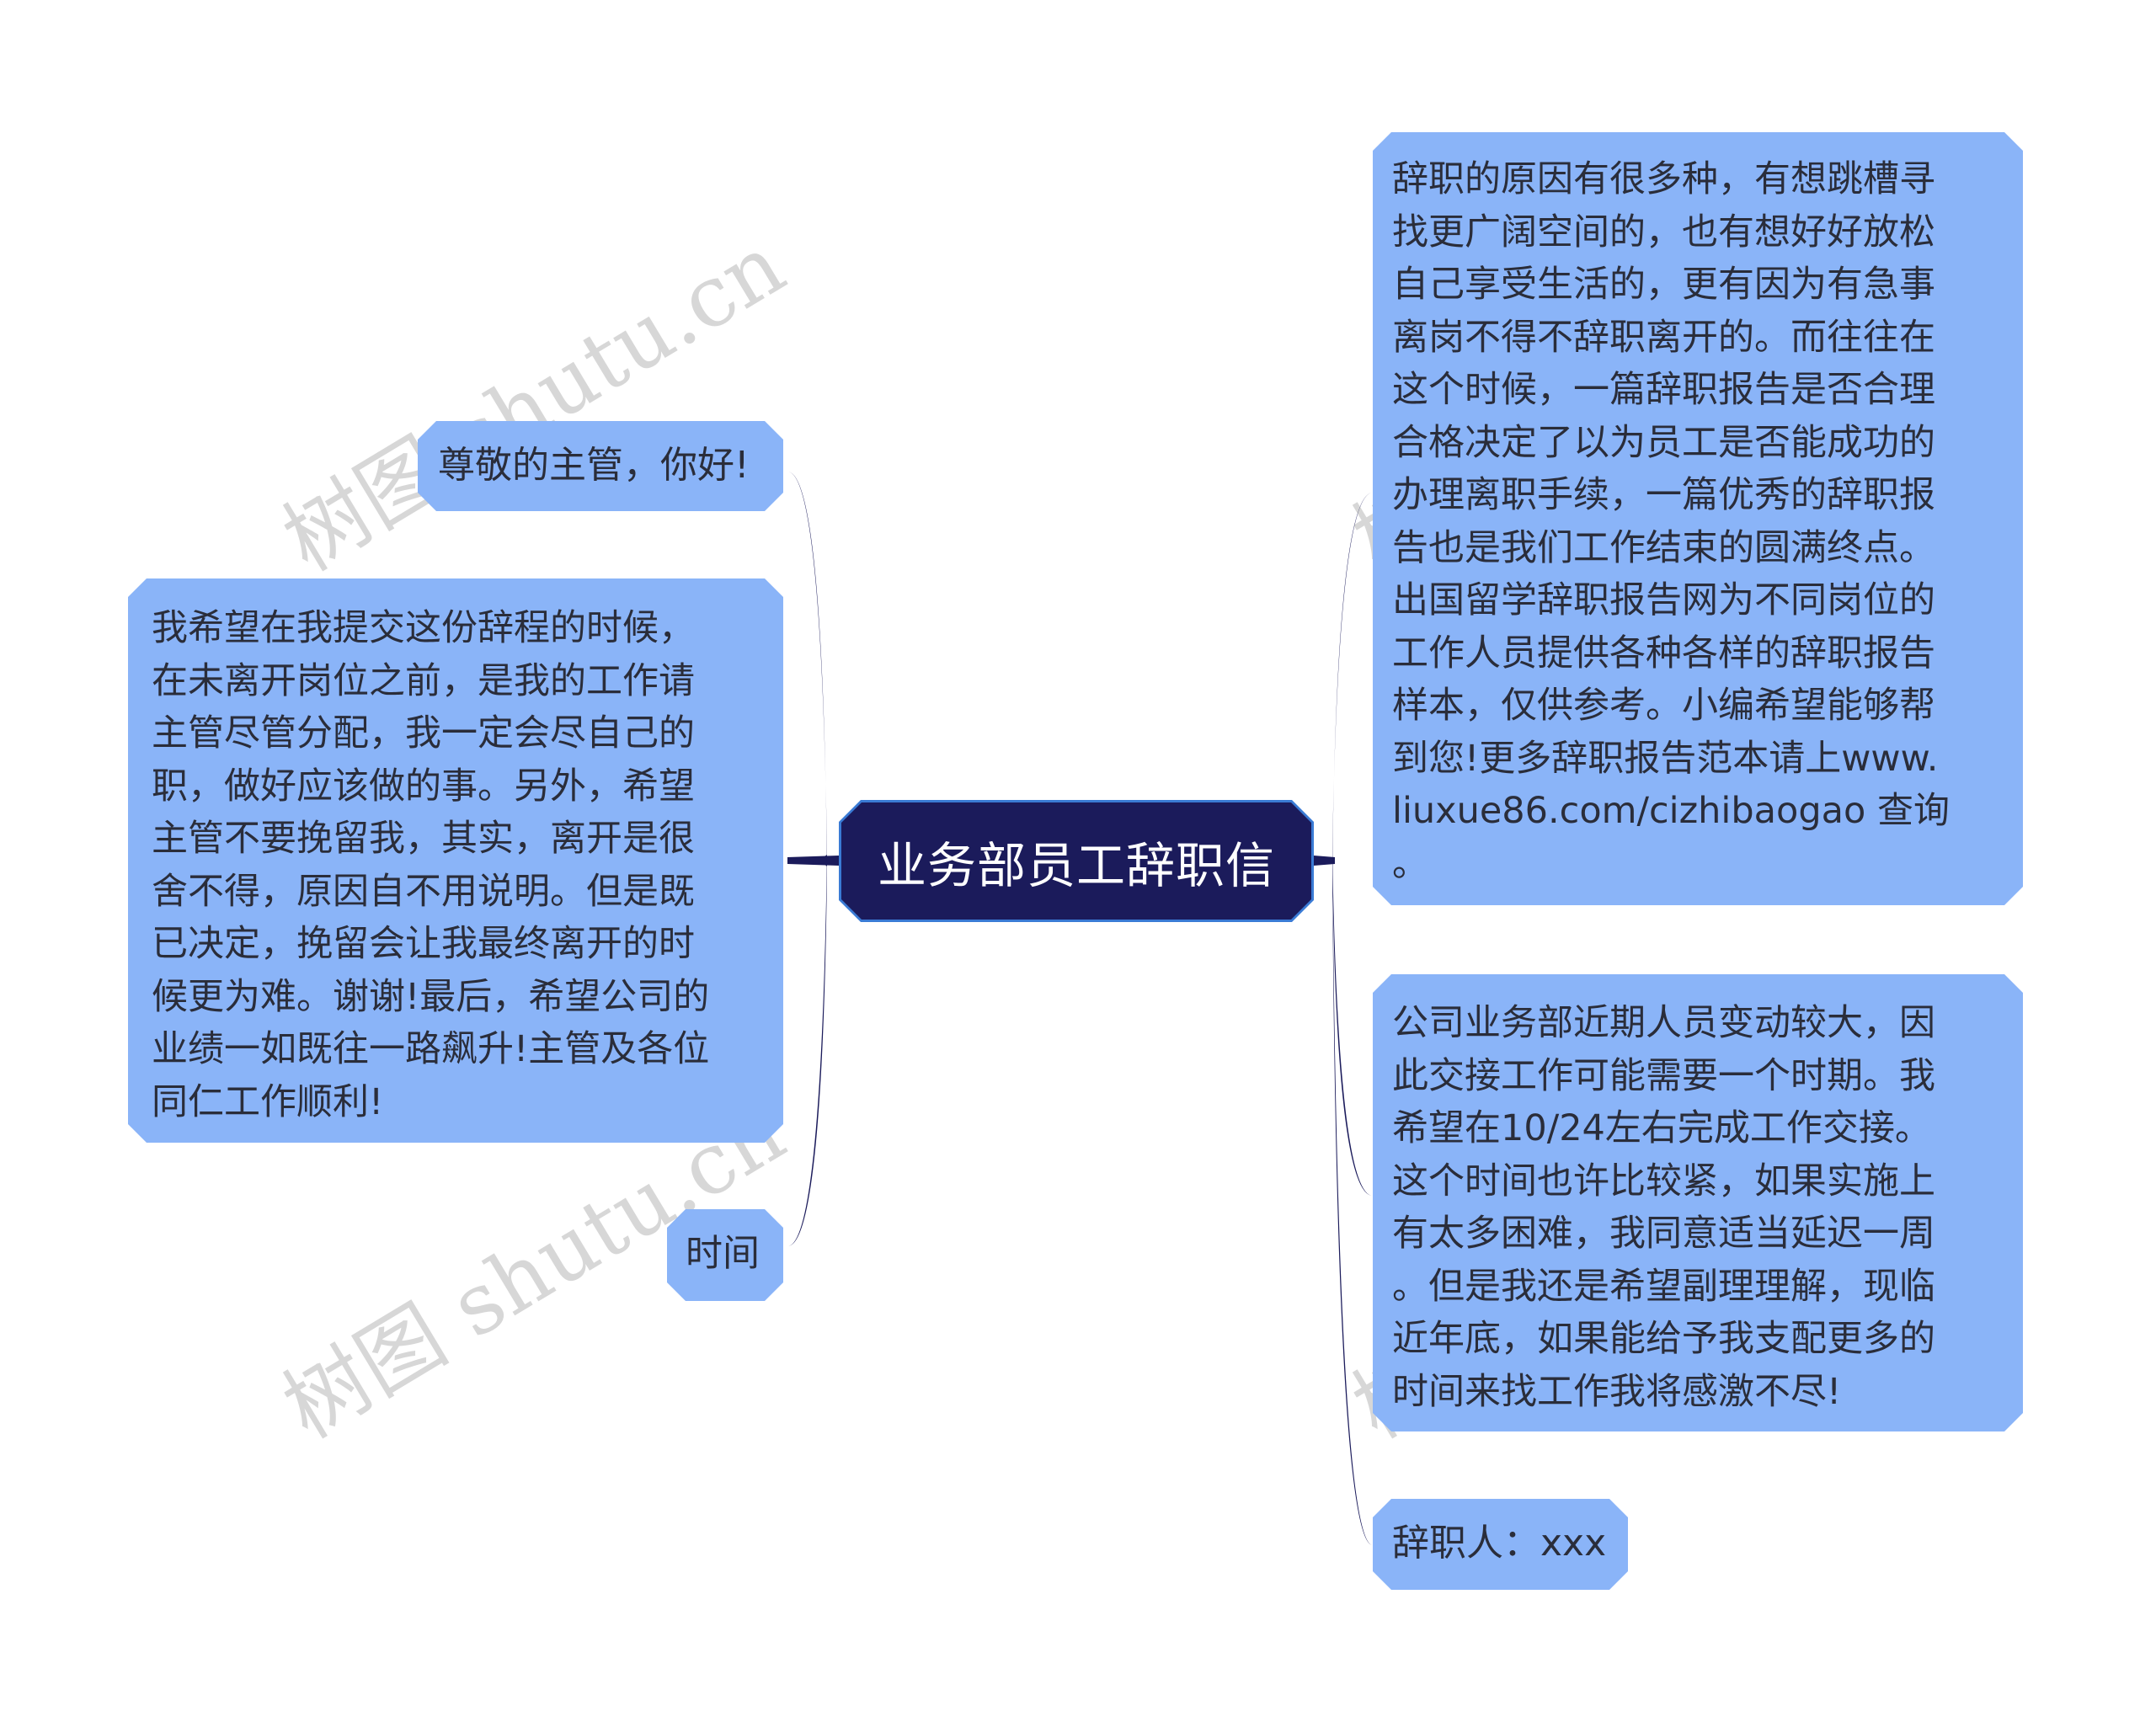  I want to click on topic-text: 尊敬的主管，你好!, so click(594, 465).